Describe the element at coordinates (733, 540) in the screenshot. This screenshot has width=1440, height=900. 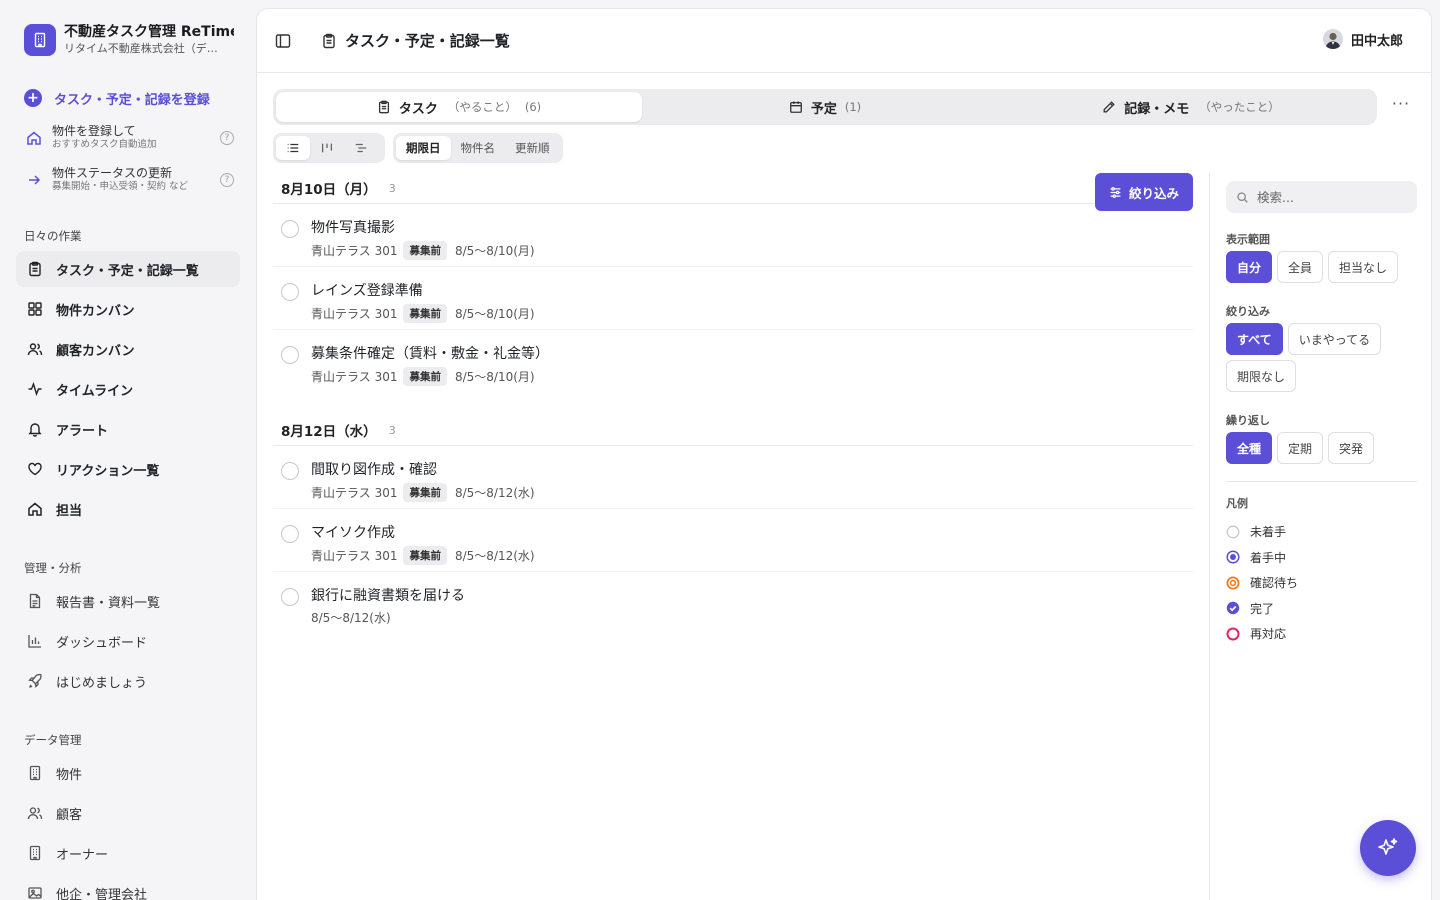
I see `task-row: マイソク作成 青山テラス 301 募集前 8/5〜8/12(水)` at that location.